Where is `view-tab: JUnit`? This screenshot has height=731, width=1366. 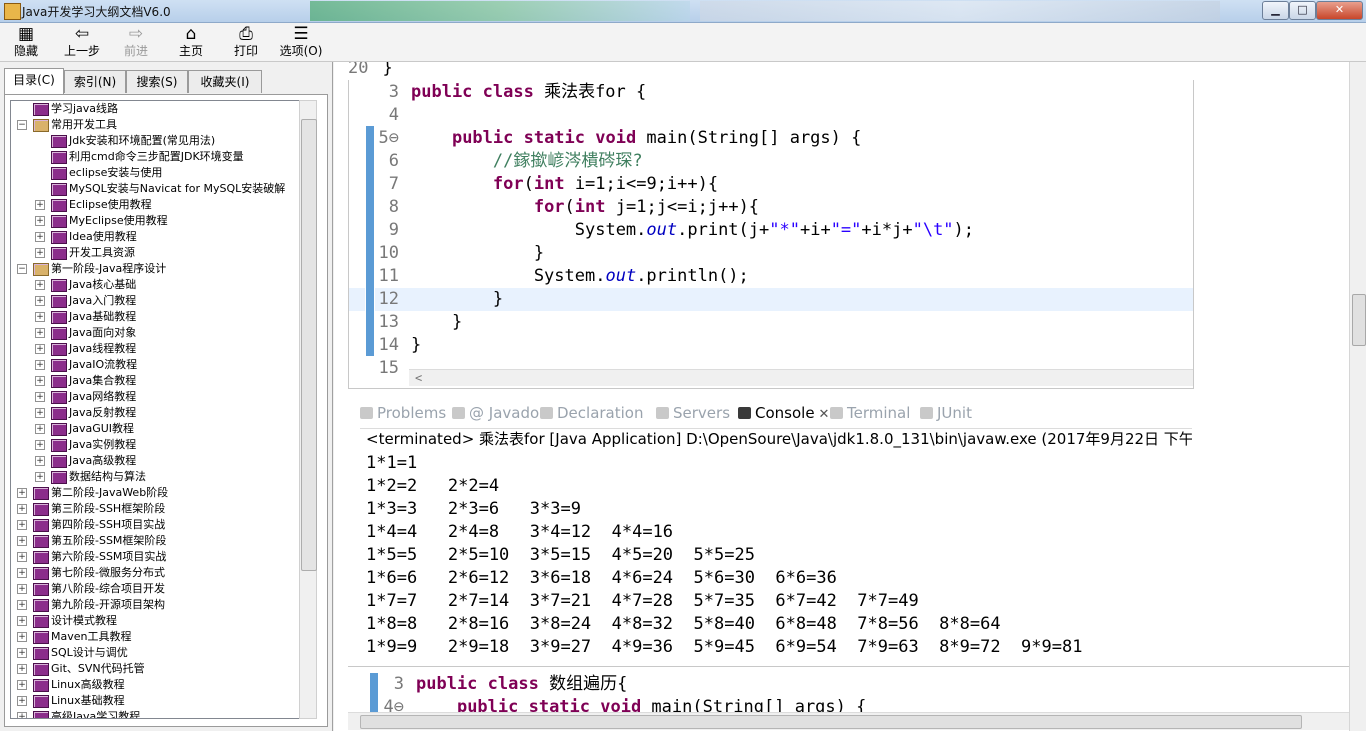
view-tab: JUnit is located at coordinates (946, 413).